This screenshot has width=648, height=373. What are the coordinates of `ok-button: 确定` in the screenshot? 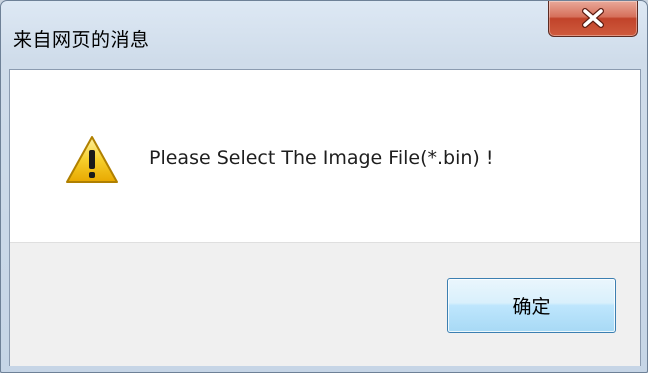 It's located at (531, 305).